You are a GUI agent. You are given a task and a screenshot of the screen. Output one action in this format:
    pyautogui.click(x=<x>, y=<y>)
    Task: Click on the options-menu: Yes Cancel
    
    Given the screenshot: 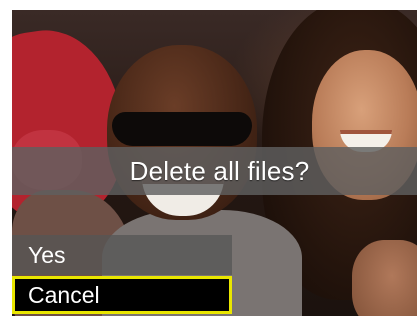 What is the action you would take?
    pyautogui.click(x=122, y=274)
    